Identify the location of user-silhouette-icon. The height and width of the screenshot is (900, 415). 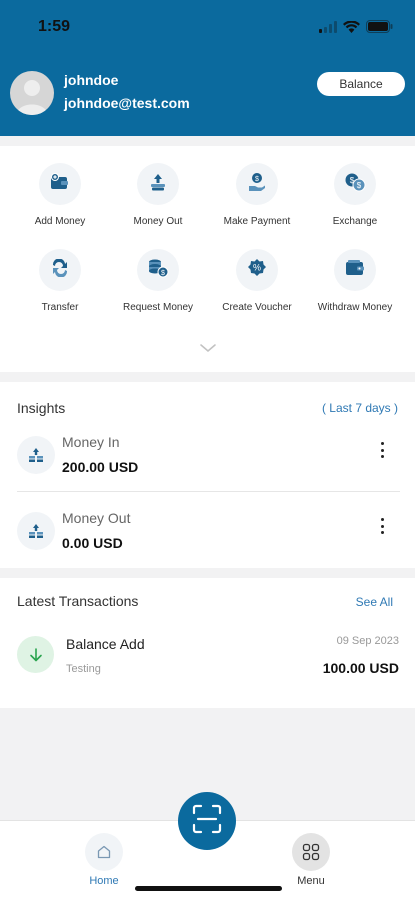
(32, 97).